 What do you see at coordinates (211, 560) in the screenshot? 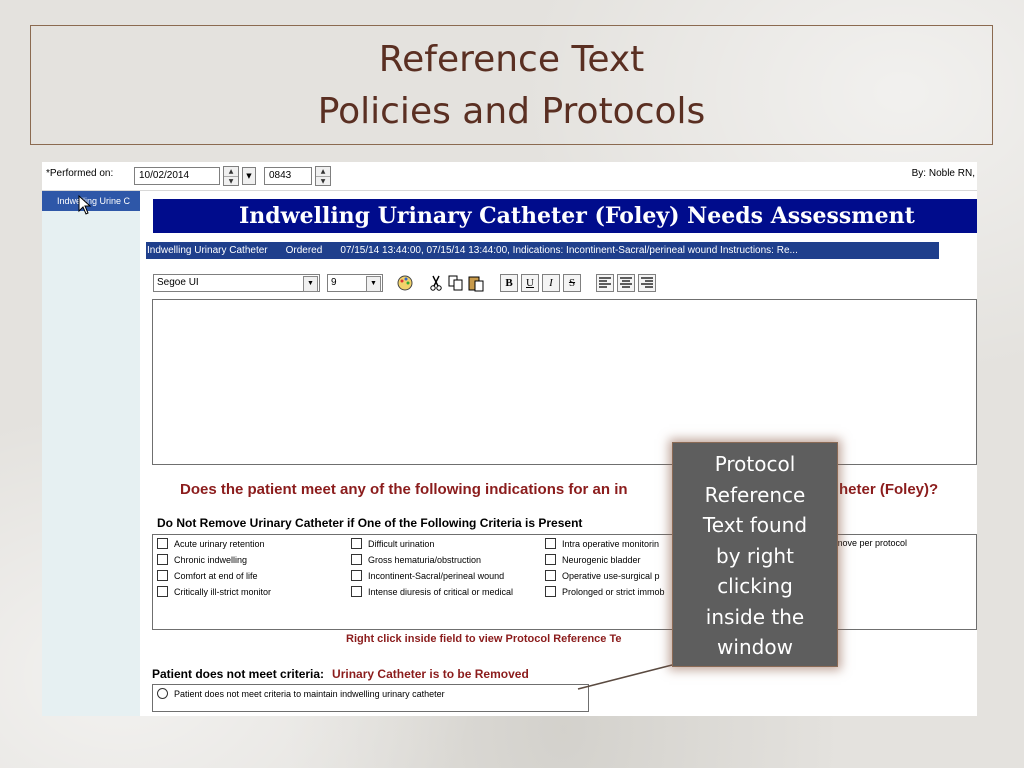
I see `criteria-label: Chronic indwelling` at bounding box center [211, 560].